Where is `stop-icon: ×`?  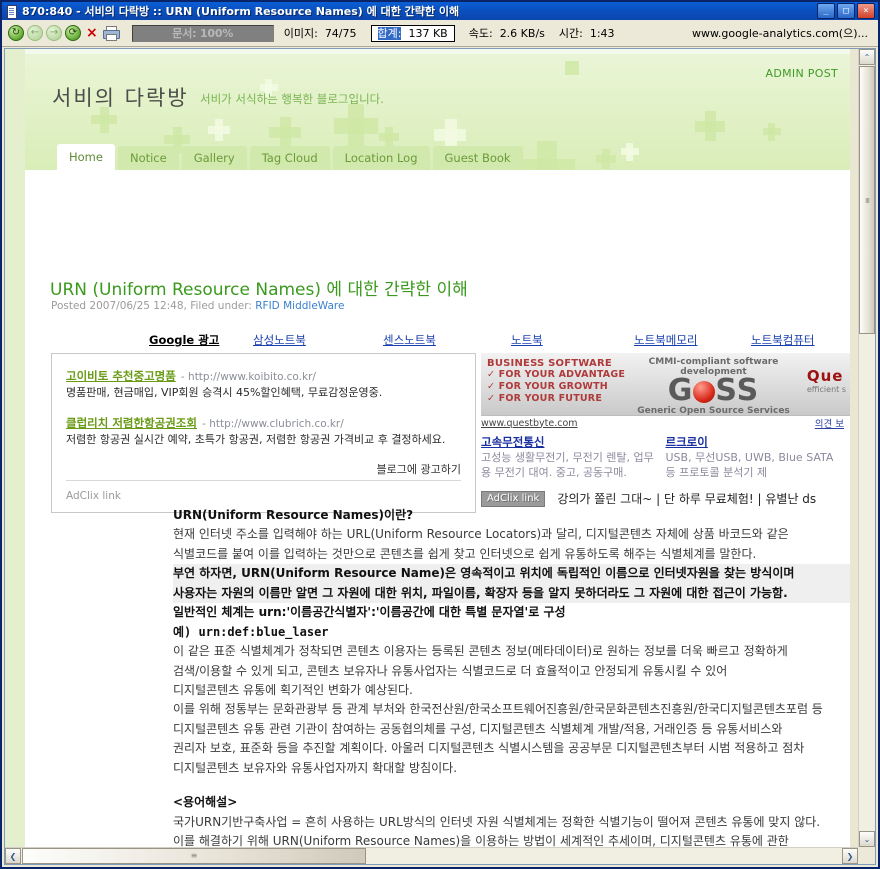 stop-icon: × is located at coordinates (92, 33).